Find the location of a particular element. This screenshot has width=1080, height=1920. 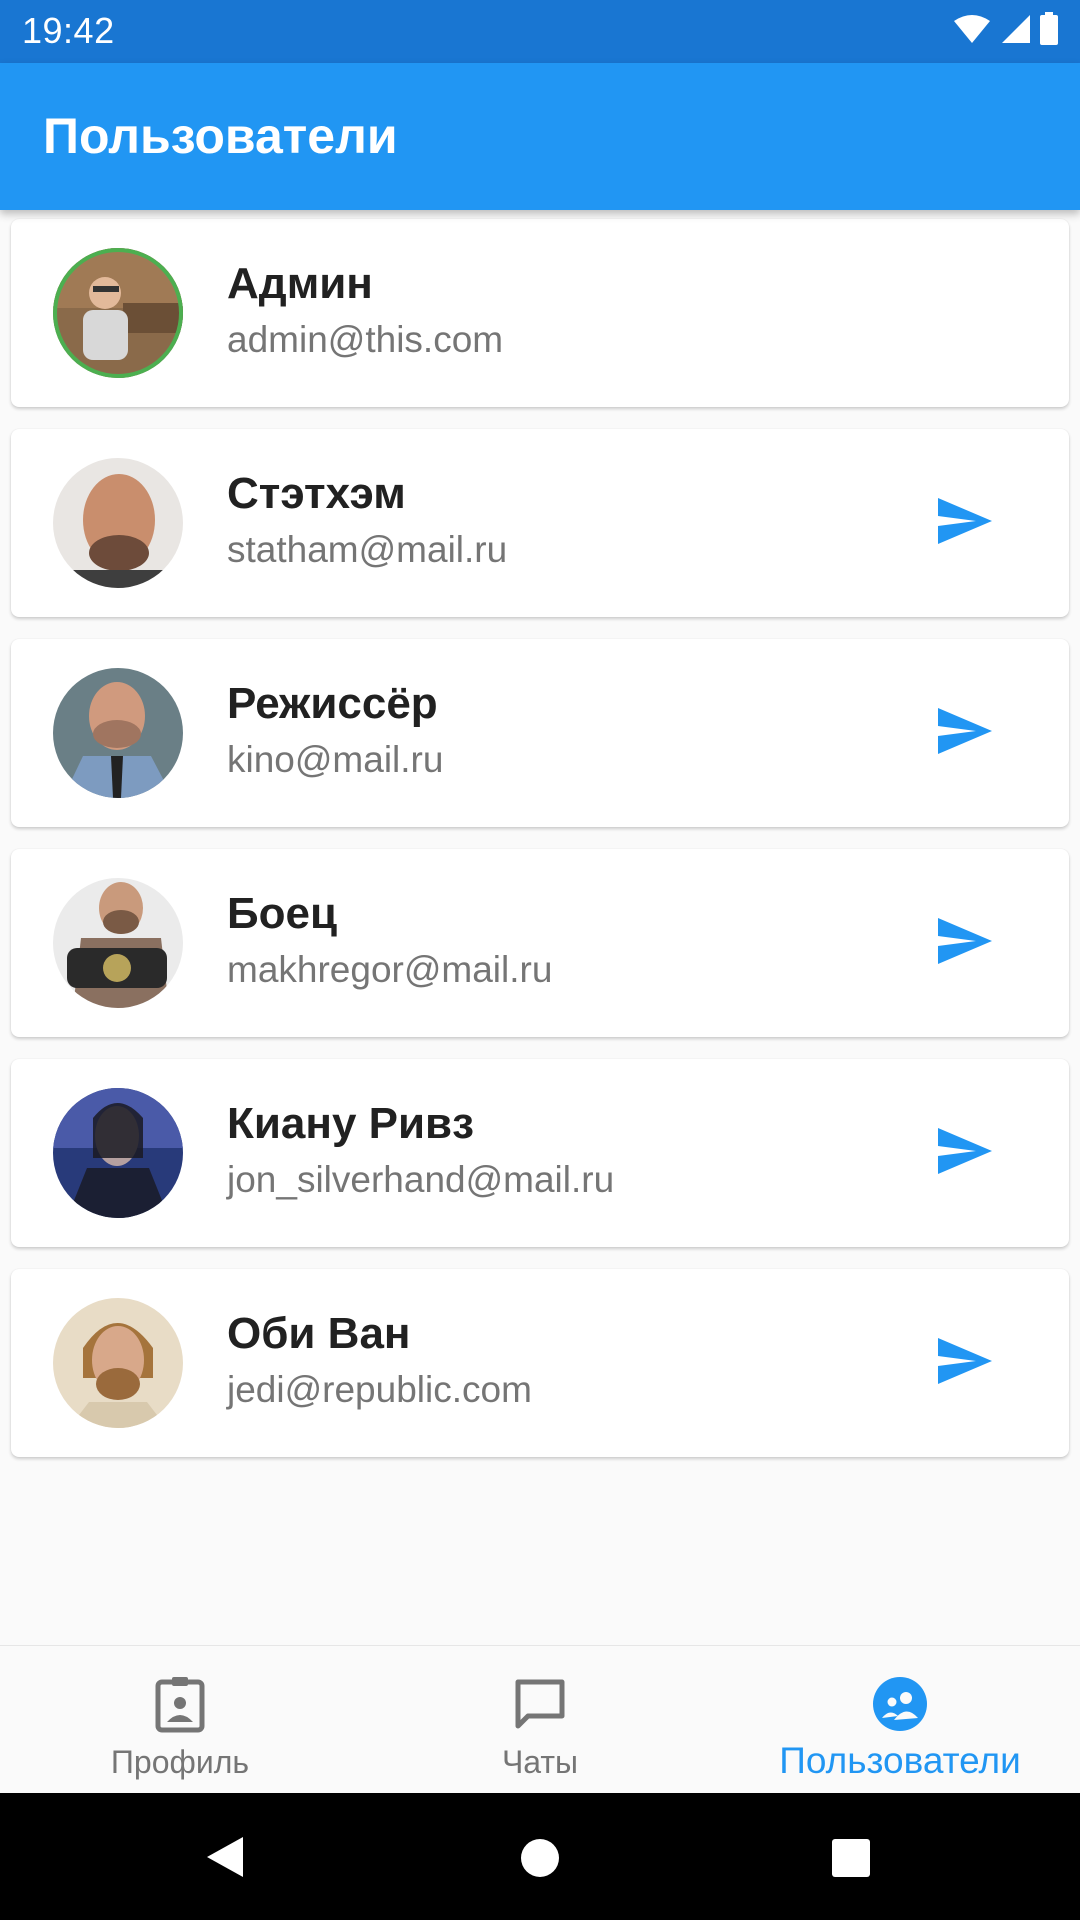

recents-icon is located at coordinates (851, 1860).